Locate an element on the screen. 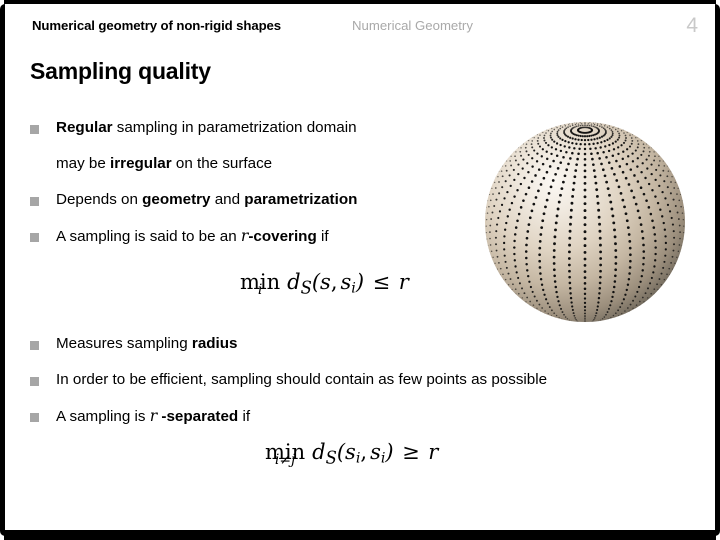  sphere-body is located at coordinates (585, 222).